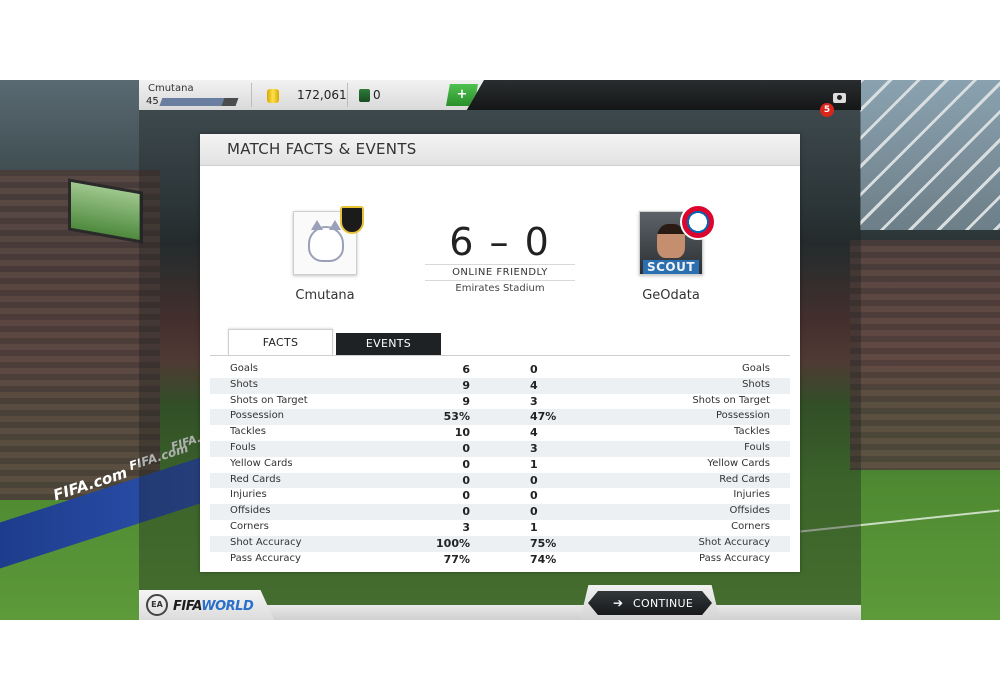 The image size is (1000, 700). Describe the element at coordinates (500, 512) in the screenshot. I see `stat-row: Offsides 0 0 Offsides` at that location.